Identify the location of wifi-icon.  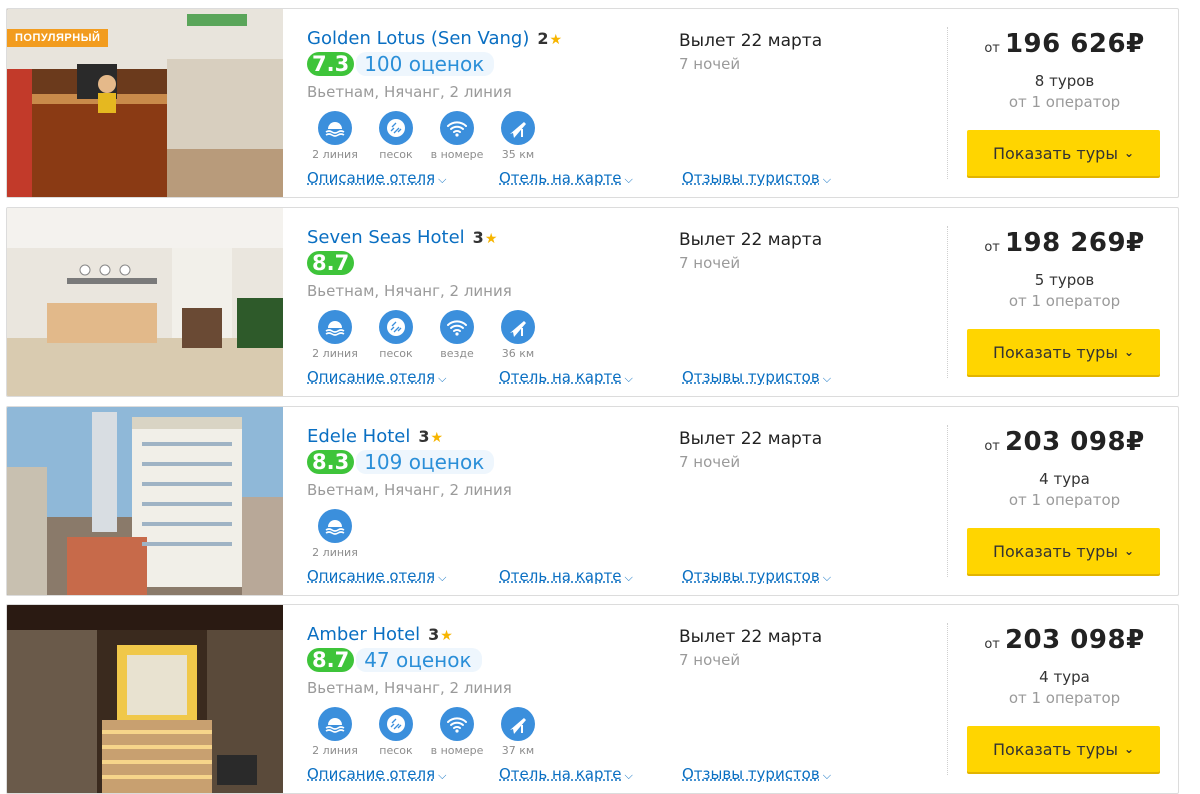
(457, 128).